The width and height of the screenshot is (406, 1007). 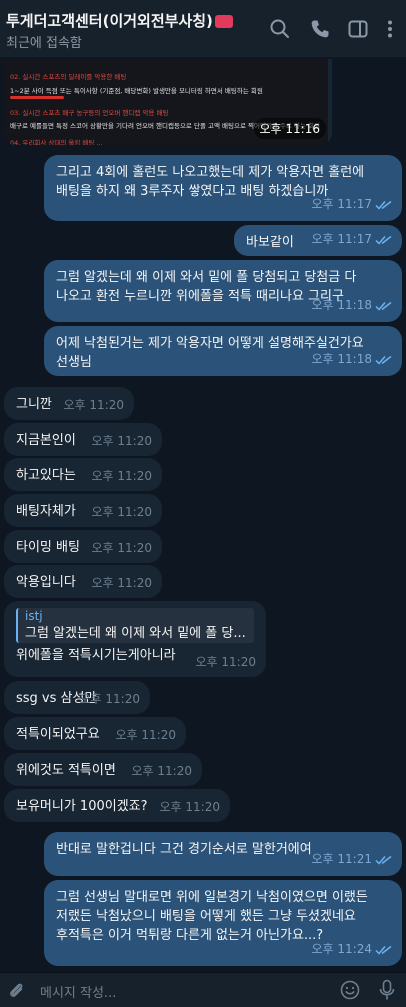 I want to click on microphone-icon, so click(x=387, y=990).